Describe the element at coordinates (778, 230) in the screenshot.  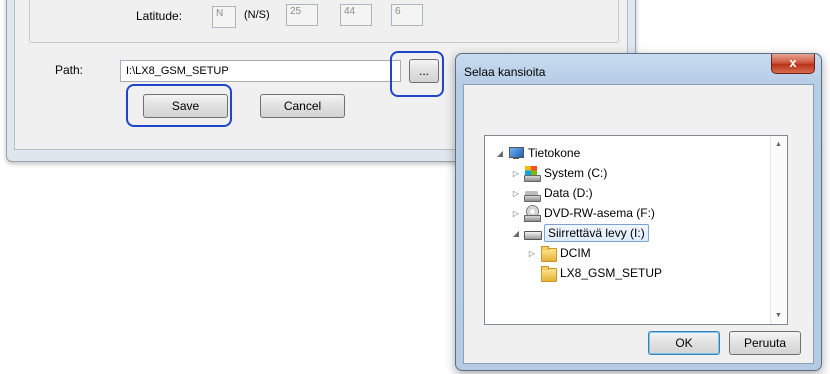
I see `tree-scrollbar: ▲ ▼` at that location.